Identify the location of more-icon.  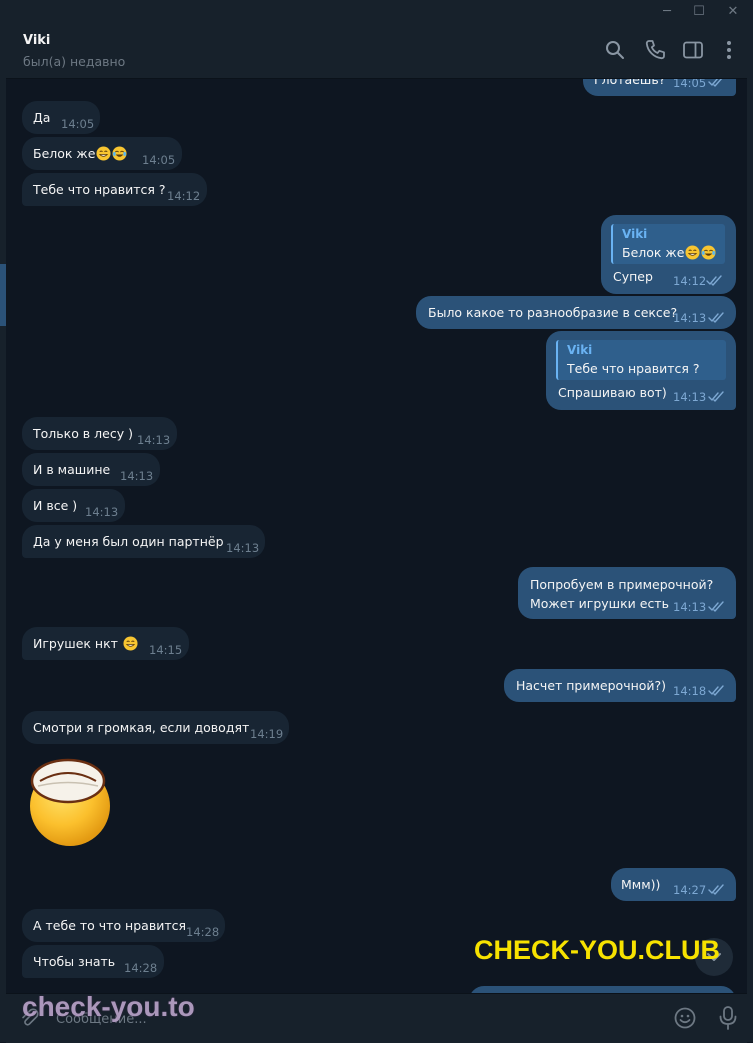
(729, 50).